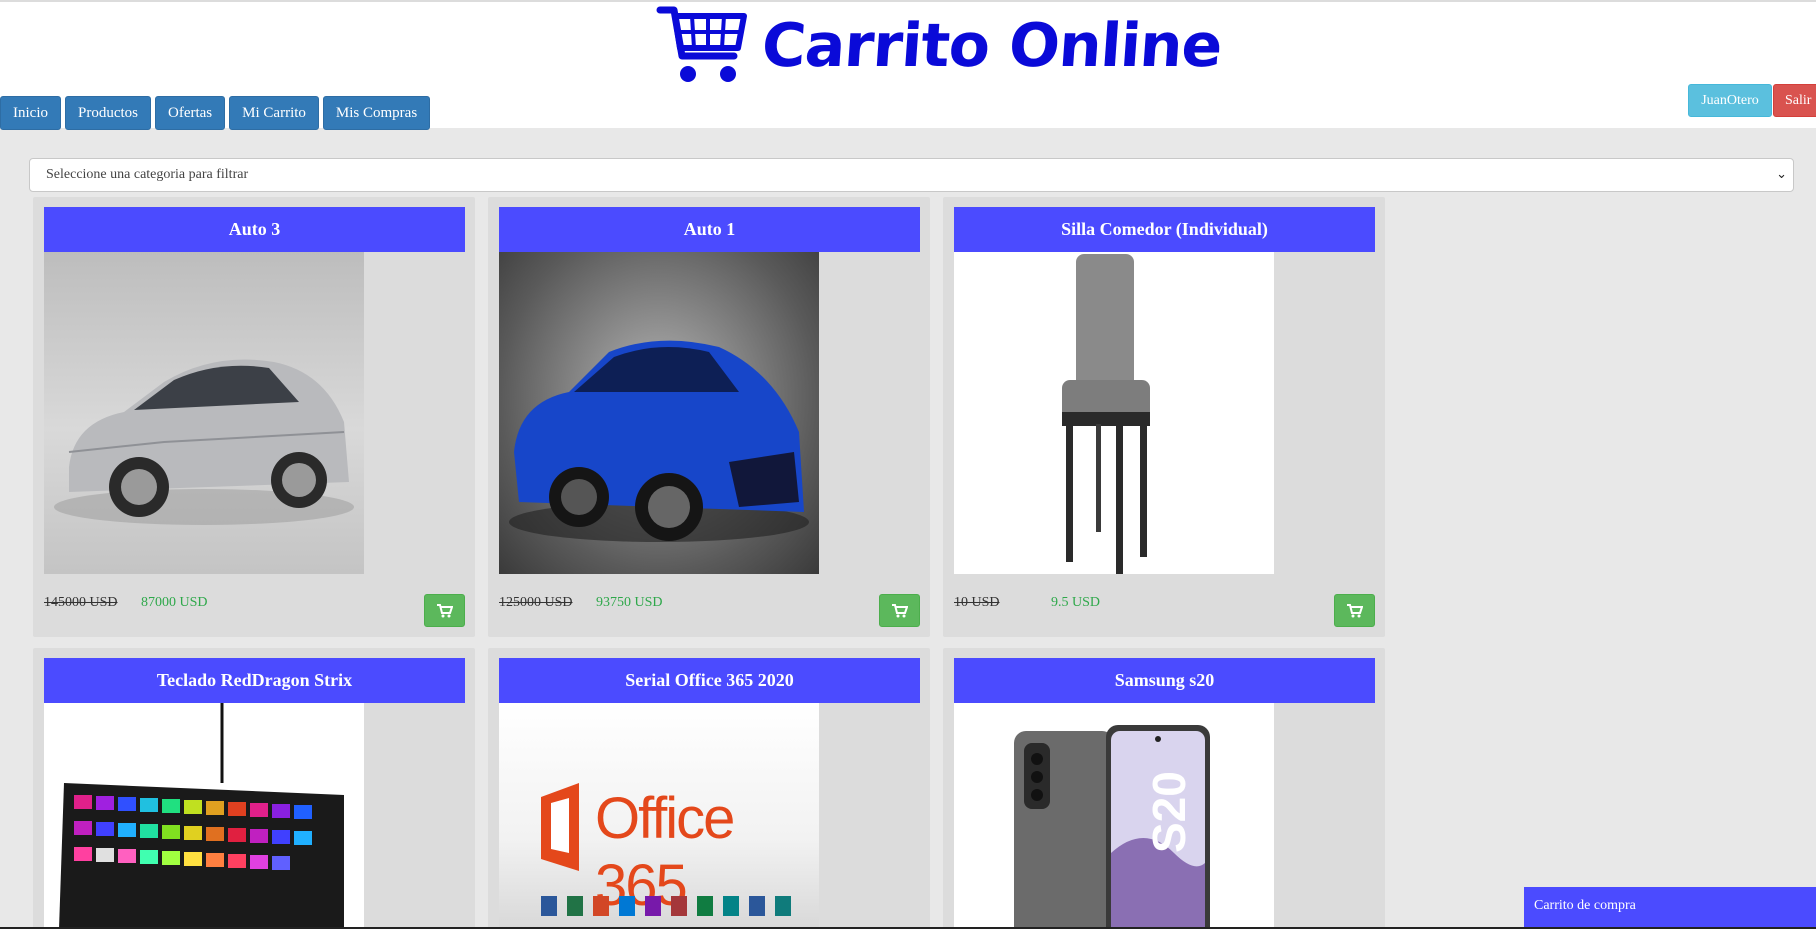 This screenshot has width=1816, height=929. Describe the element at coordinates (1114, 816) in the screenshot. I see `product-image-phone: S20` at that location.